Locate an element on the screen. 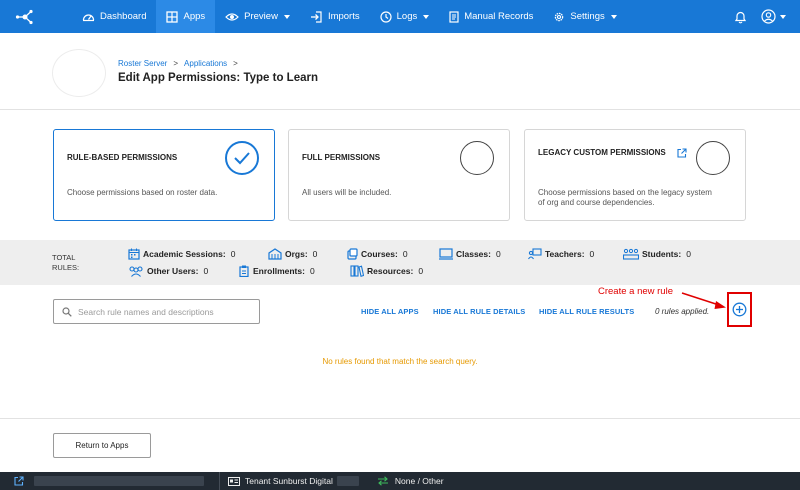 The image size is (800, 490). nav-manual-records: Manual Records is located at coordinates (491, 16).